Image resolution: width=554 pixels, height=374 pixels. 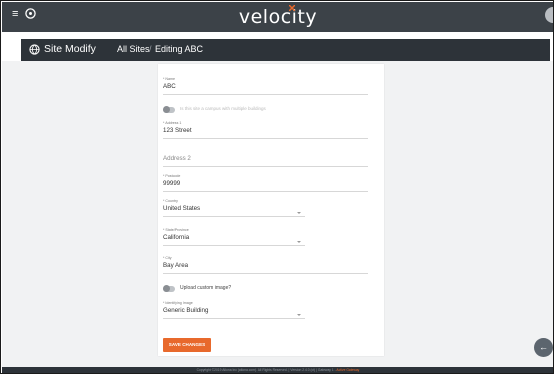 What do you see at coordinates (133, 49) in the screenshot?
I see `breadcrumb-all-sites: All Sites` at bounding box center [133, 49].